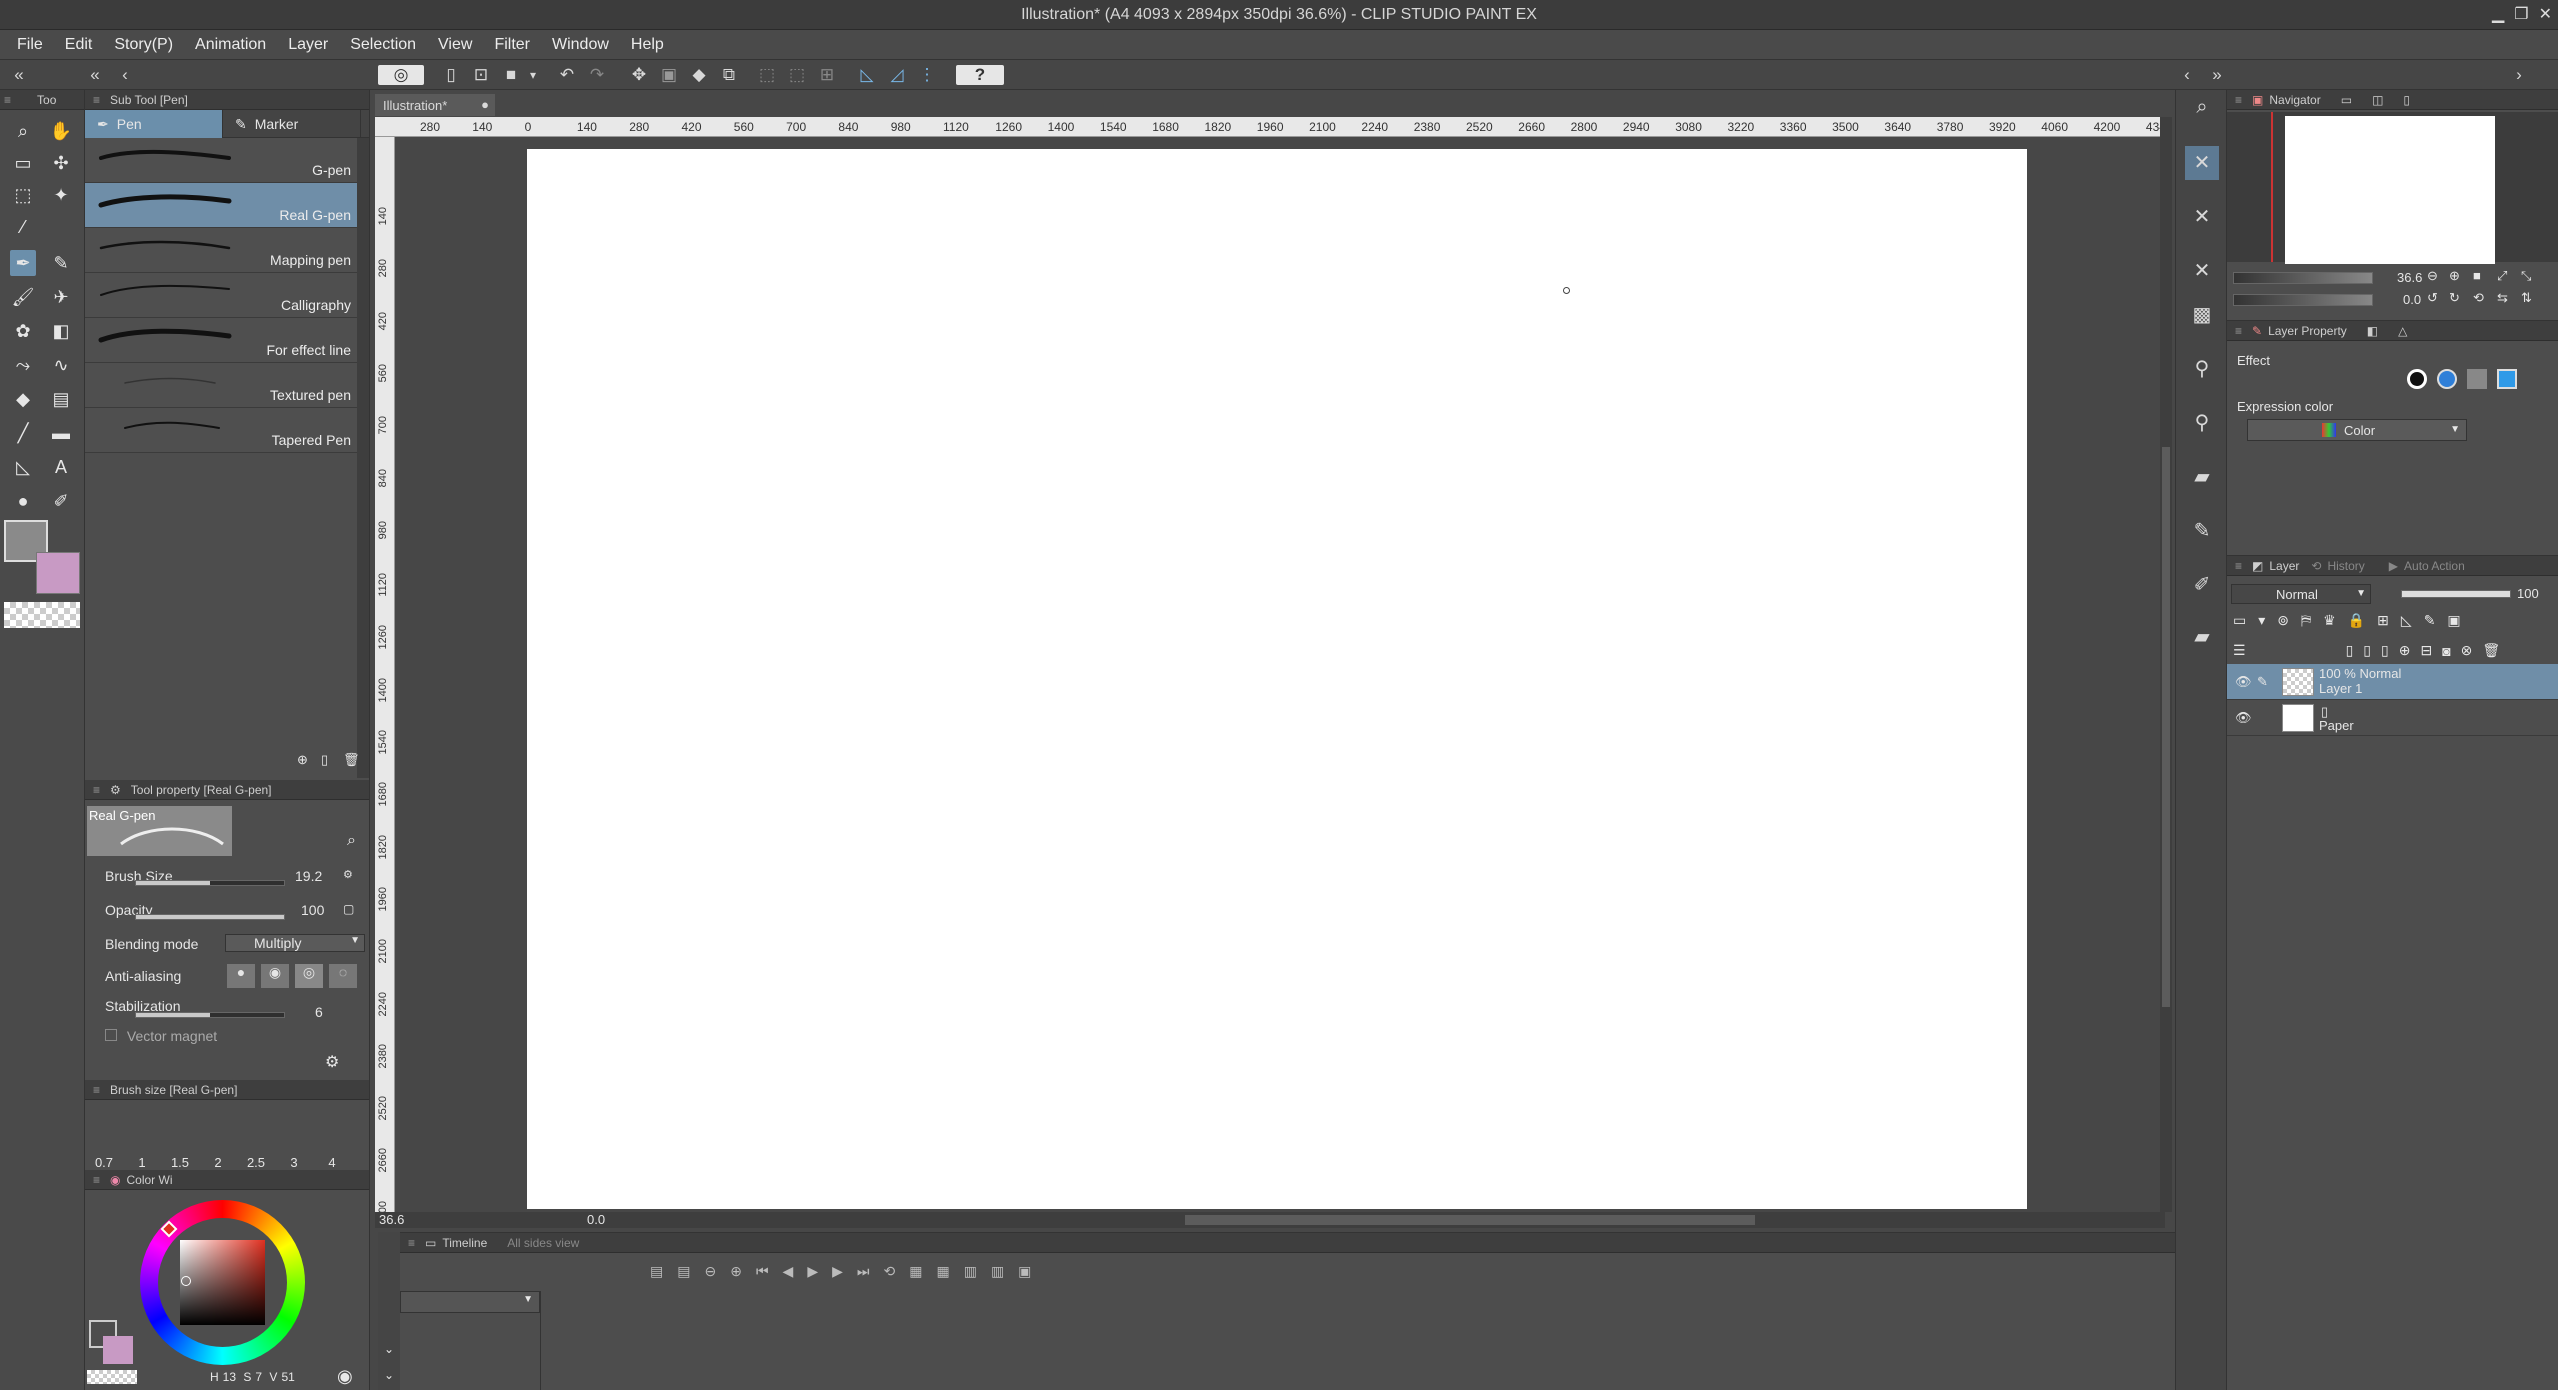 This screenshot has height=1390, width=2558. What do you see at coordinates (512, 45) in the screenshot?
I see `menu-filter: Filter` at bounding box center [512, 45].